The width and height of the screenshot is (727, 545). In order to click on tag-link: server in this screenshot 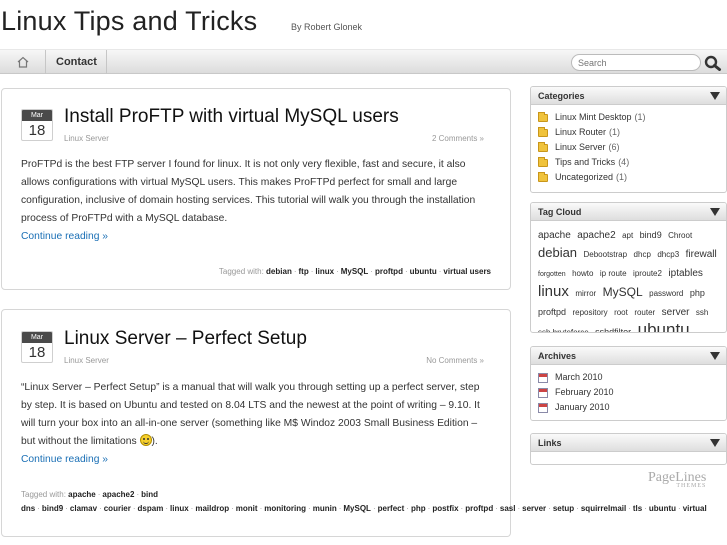, I will do `click(534, 508)`.